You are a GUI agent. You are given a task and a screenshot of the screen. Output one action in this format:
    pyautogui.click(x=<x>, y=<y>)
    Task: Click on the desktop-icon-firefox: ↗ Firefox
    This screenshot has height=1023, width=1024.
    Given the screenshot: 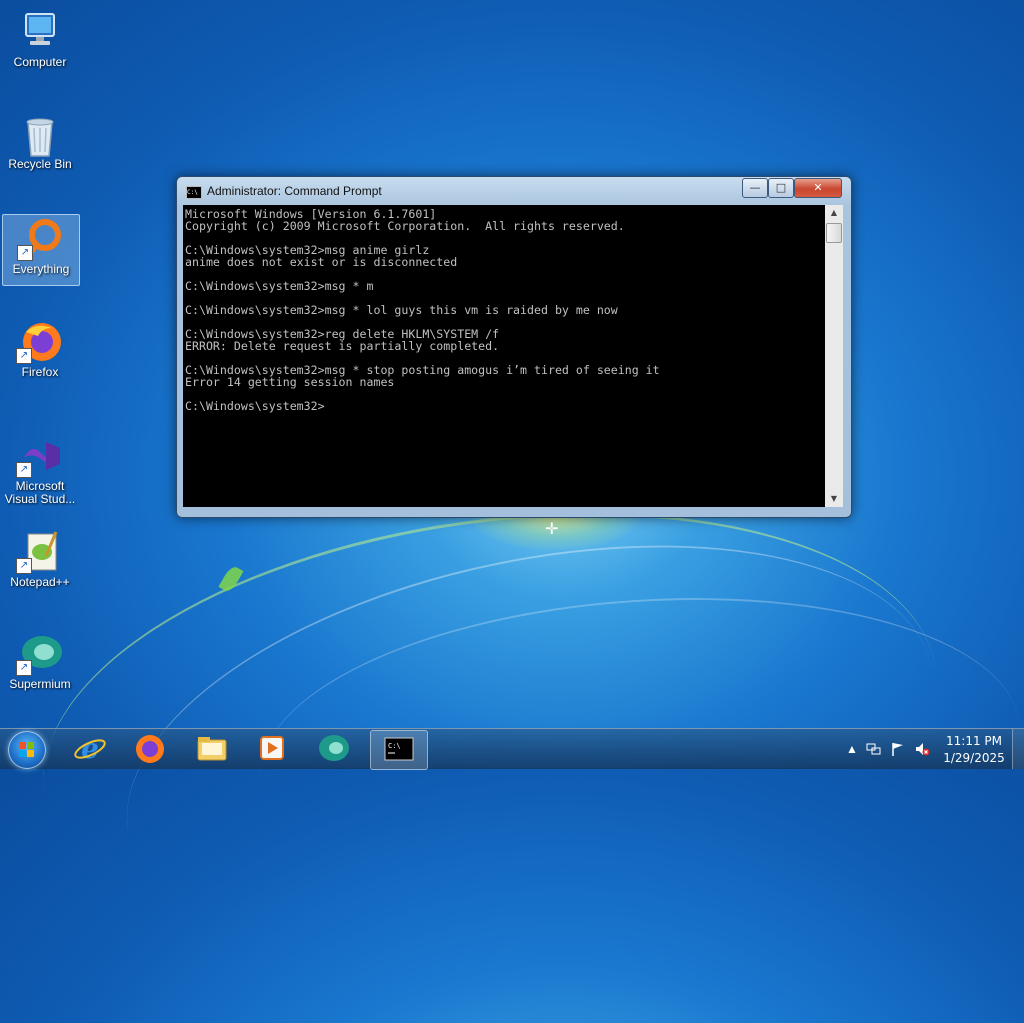 What is the action you would take?
    pyautogui.click(x=40, y=353)
    